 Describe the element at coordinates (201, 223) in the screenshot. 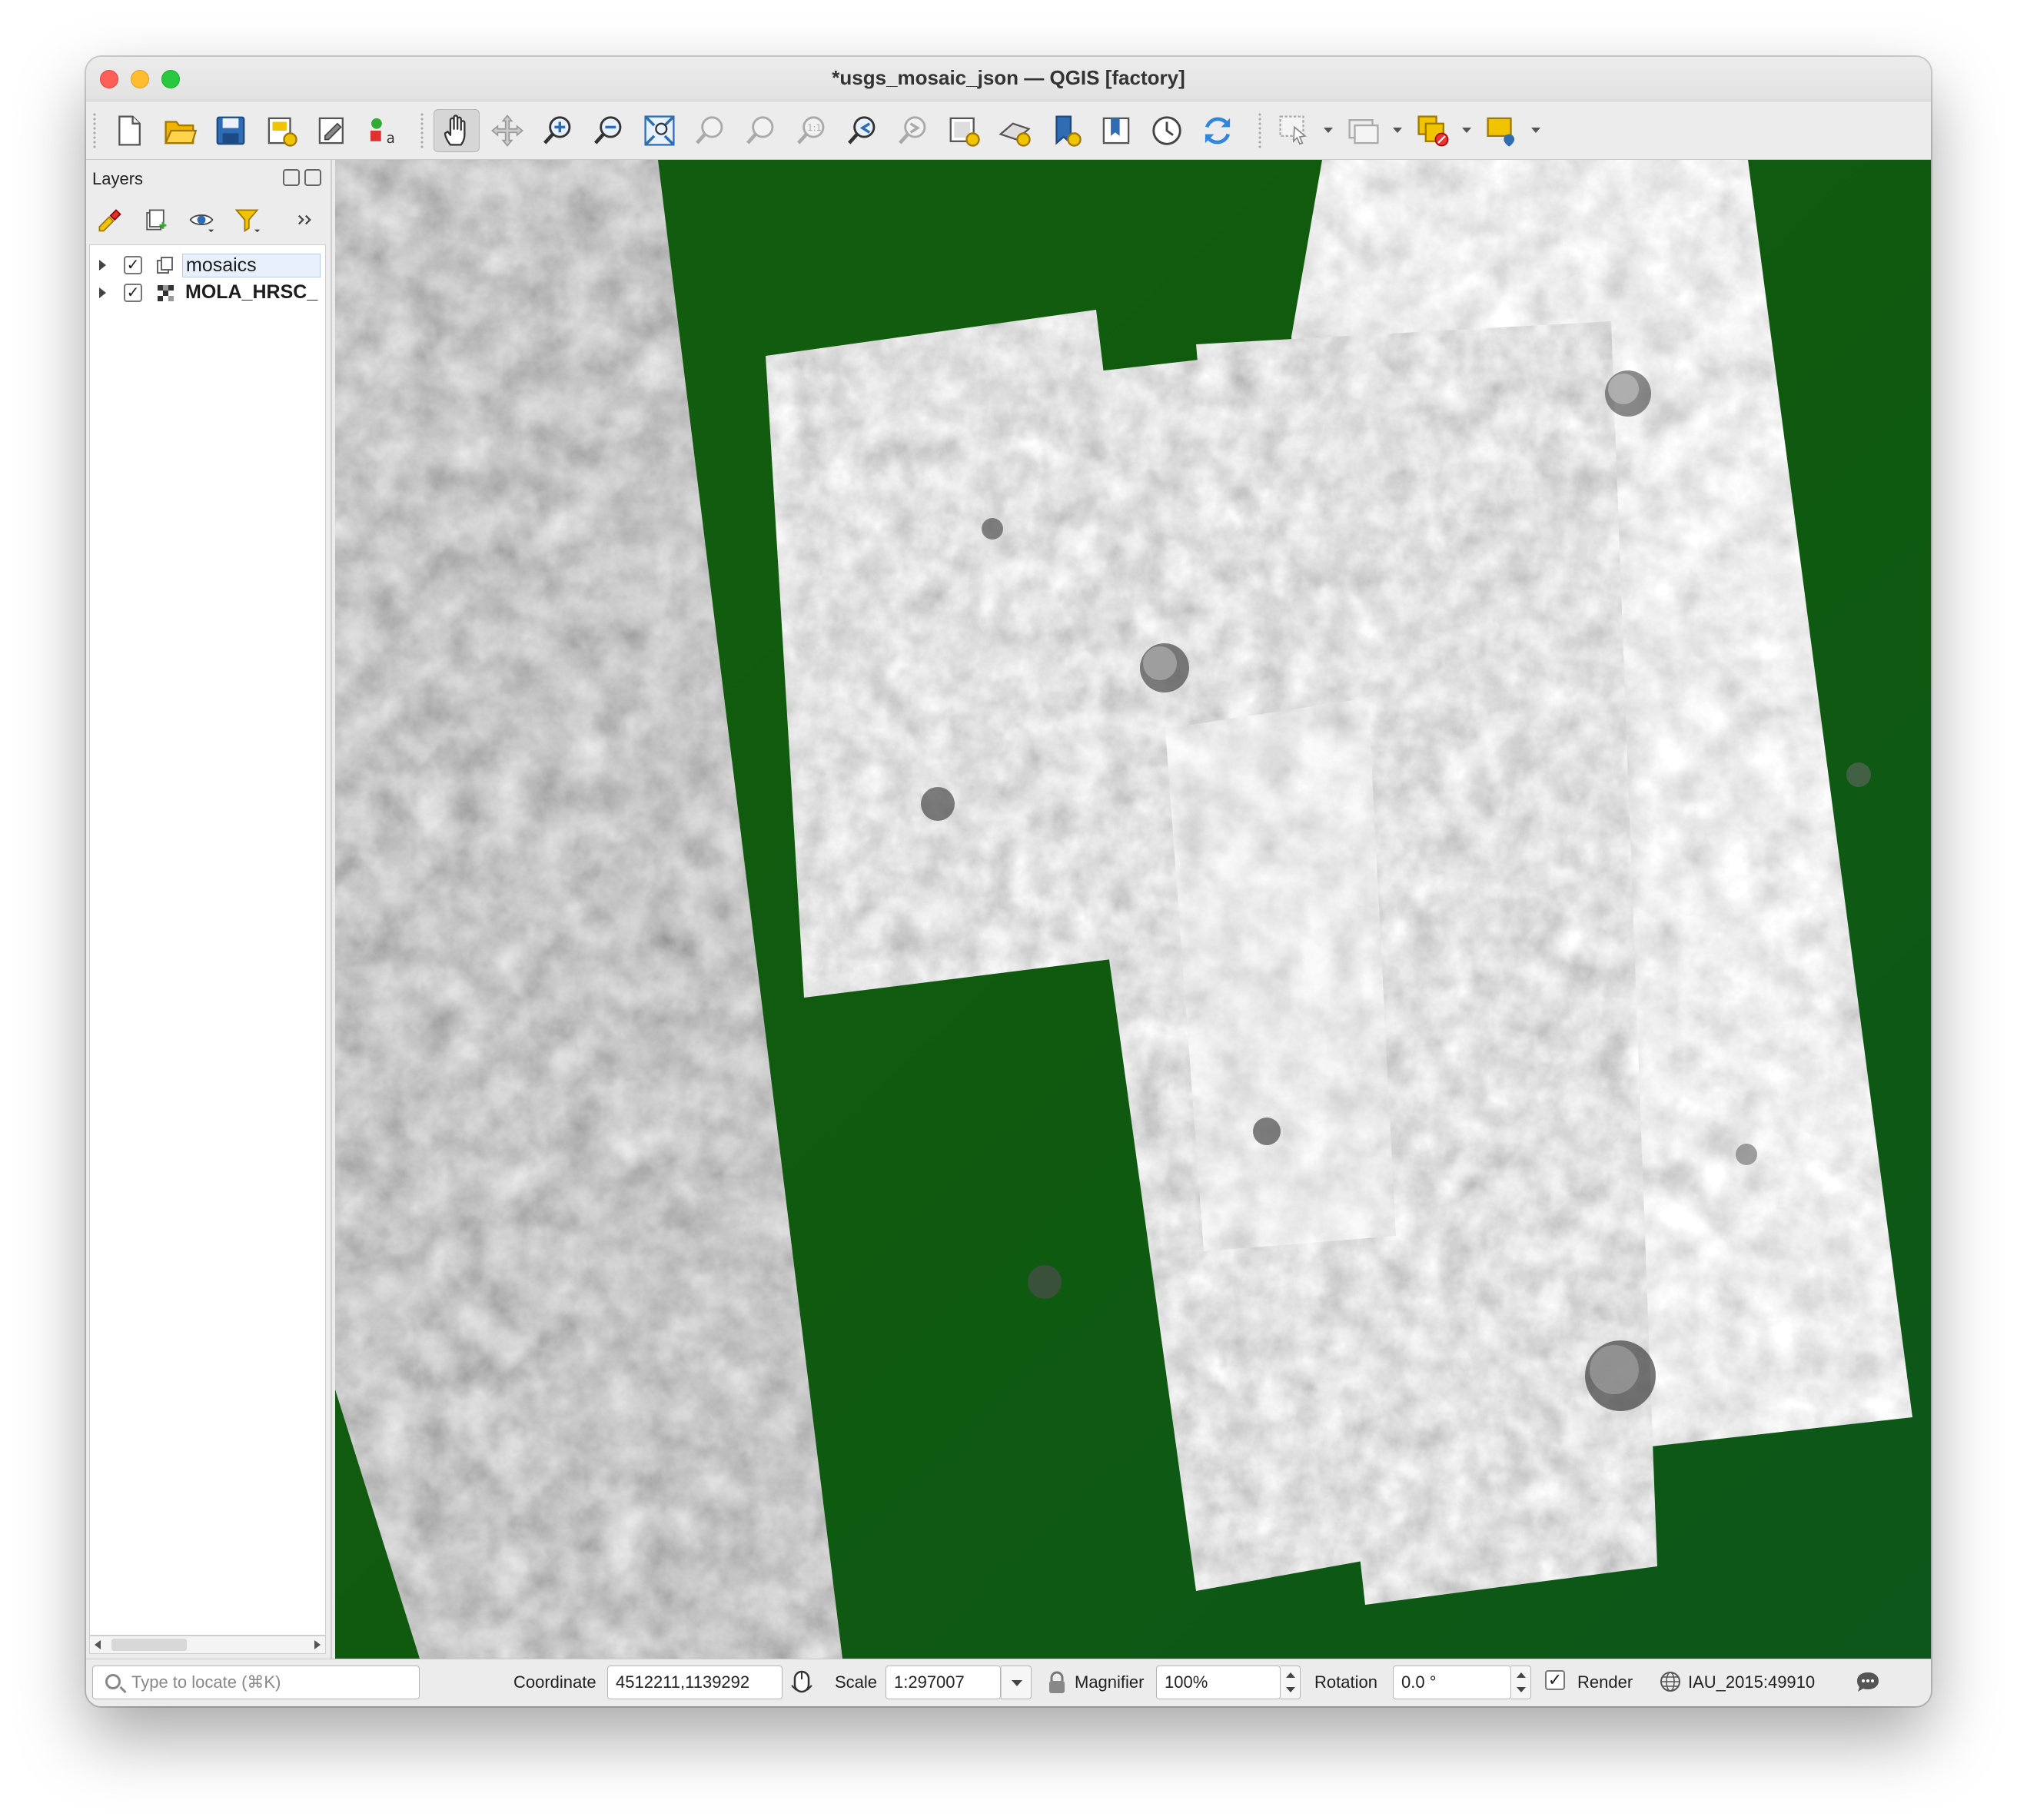

I see `manage-map-themes-icon` at that location.